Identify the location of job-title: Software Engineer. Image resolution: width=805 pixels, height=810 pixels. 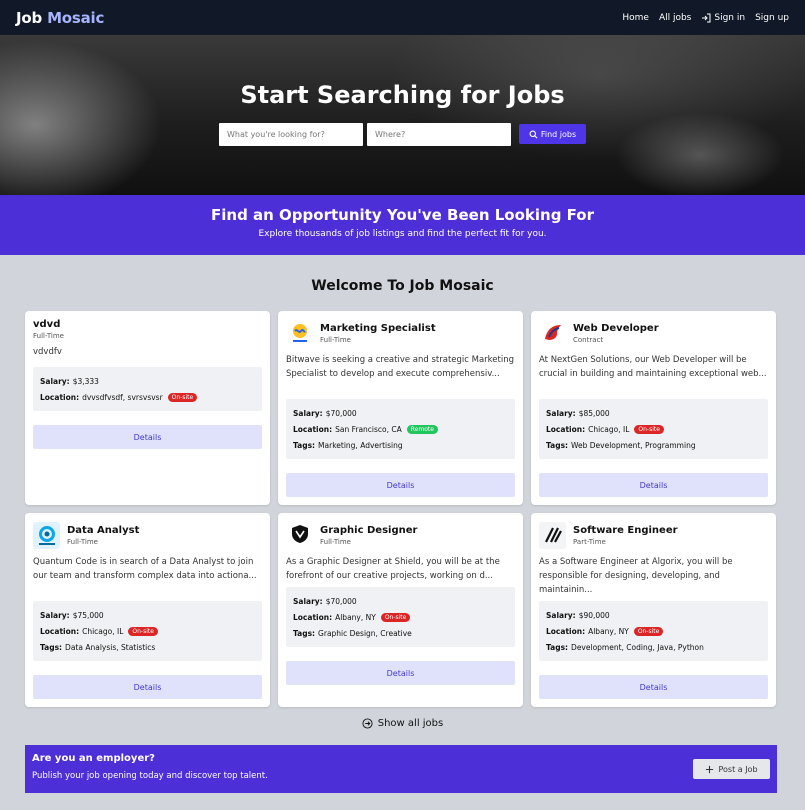
(625, 530).